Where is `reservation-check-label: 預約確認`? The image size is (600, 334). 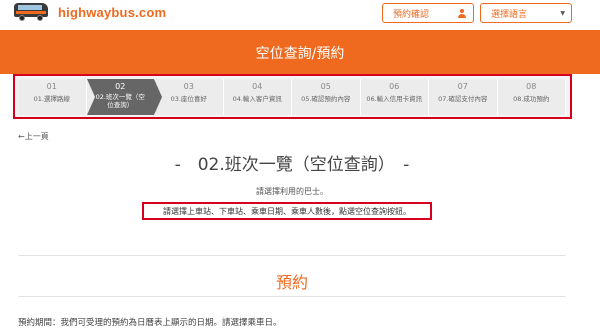
reservation-check-label: 預約確認 is located at coordinates (411, 14).